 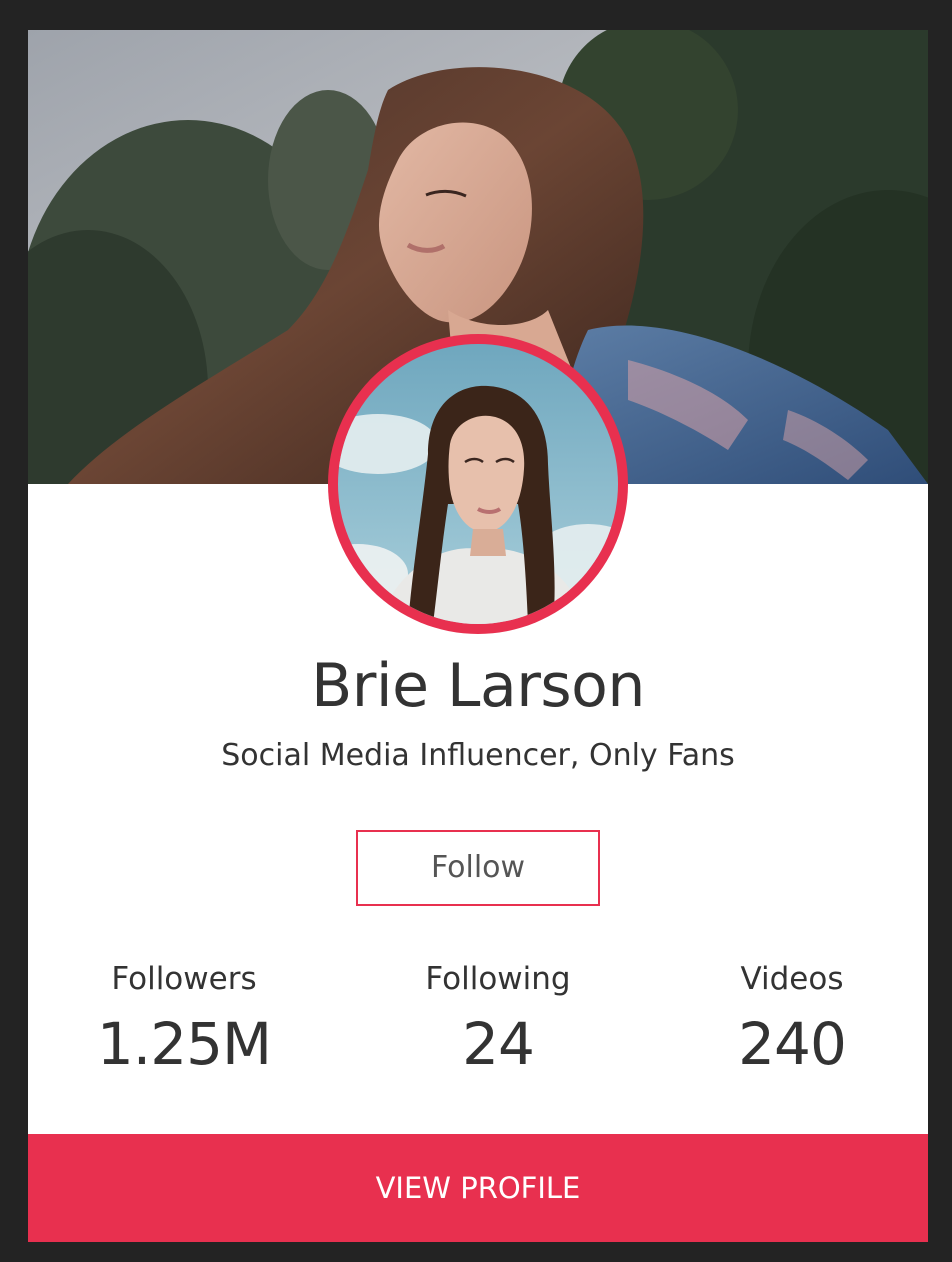 I want to click on profile-subtitle: Social Media Influencer, Only Fans, so click(x=478, y=755).